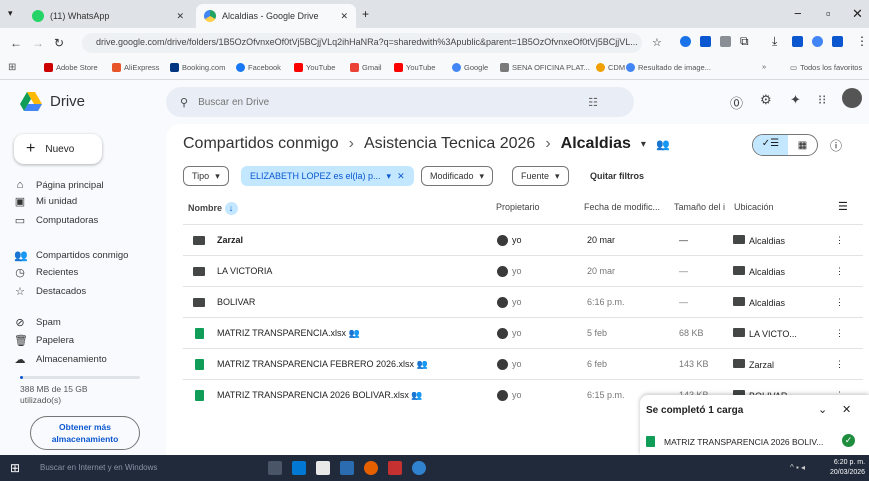 The image size is (869, 481). Describe the element at coordinates (347, 468) in the screenshot. I see `mail-icon` at that location.